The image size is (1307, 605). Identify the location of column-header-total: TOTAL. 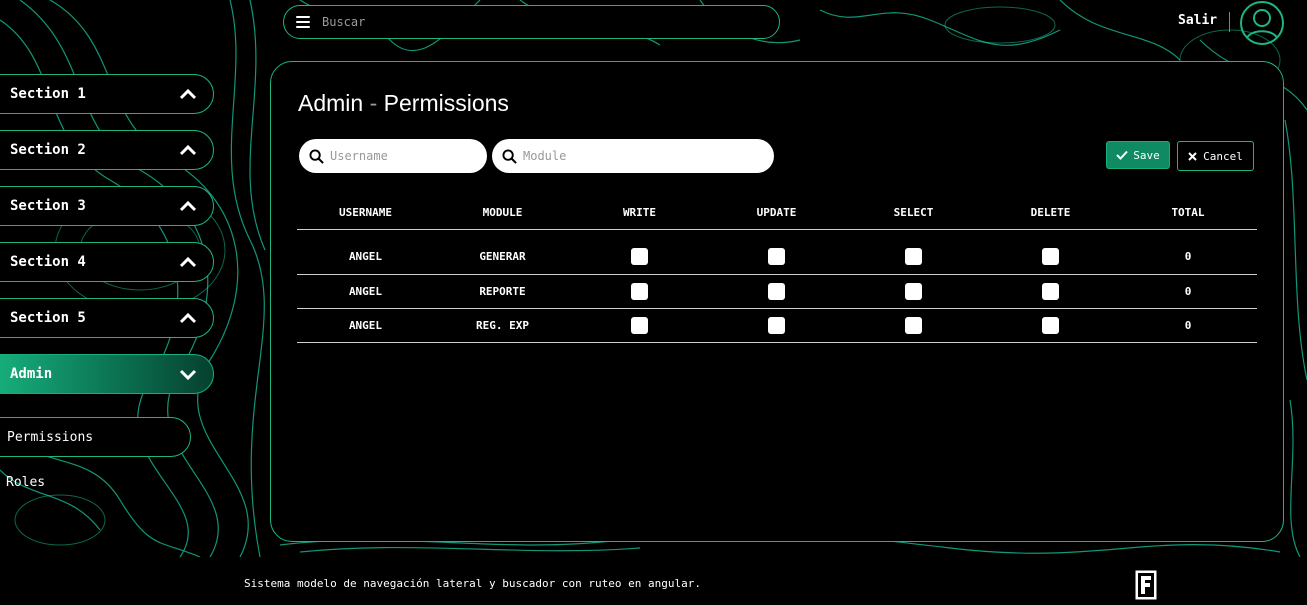
(1188, 213).